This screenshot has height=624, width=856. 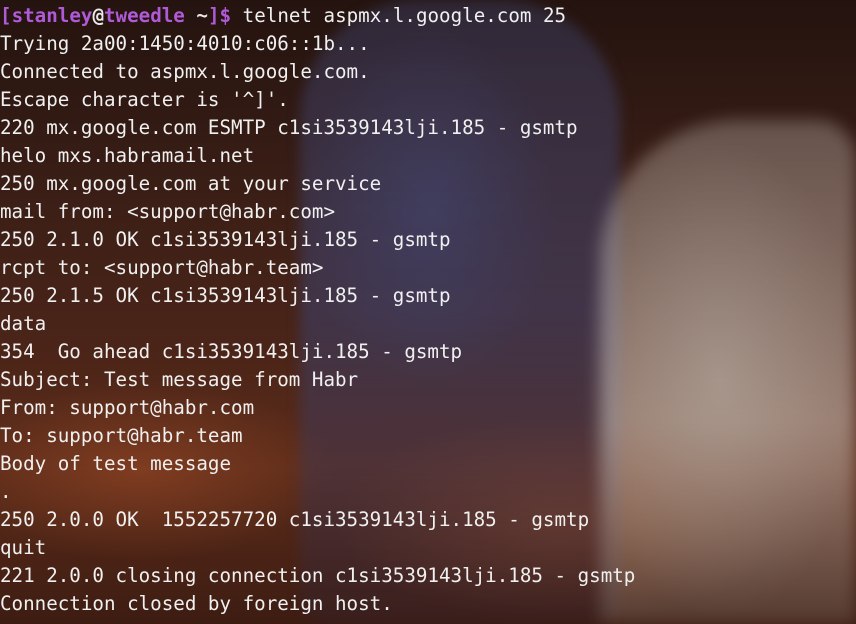 What do you see at coordinates (179, 379) in the screenshot?
I see `output-line: Subject: Test message from Habr` at bounding box center [179, 379].